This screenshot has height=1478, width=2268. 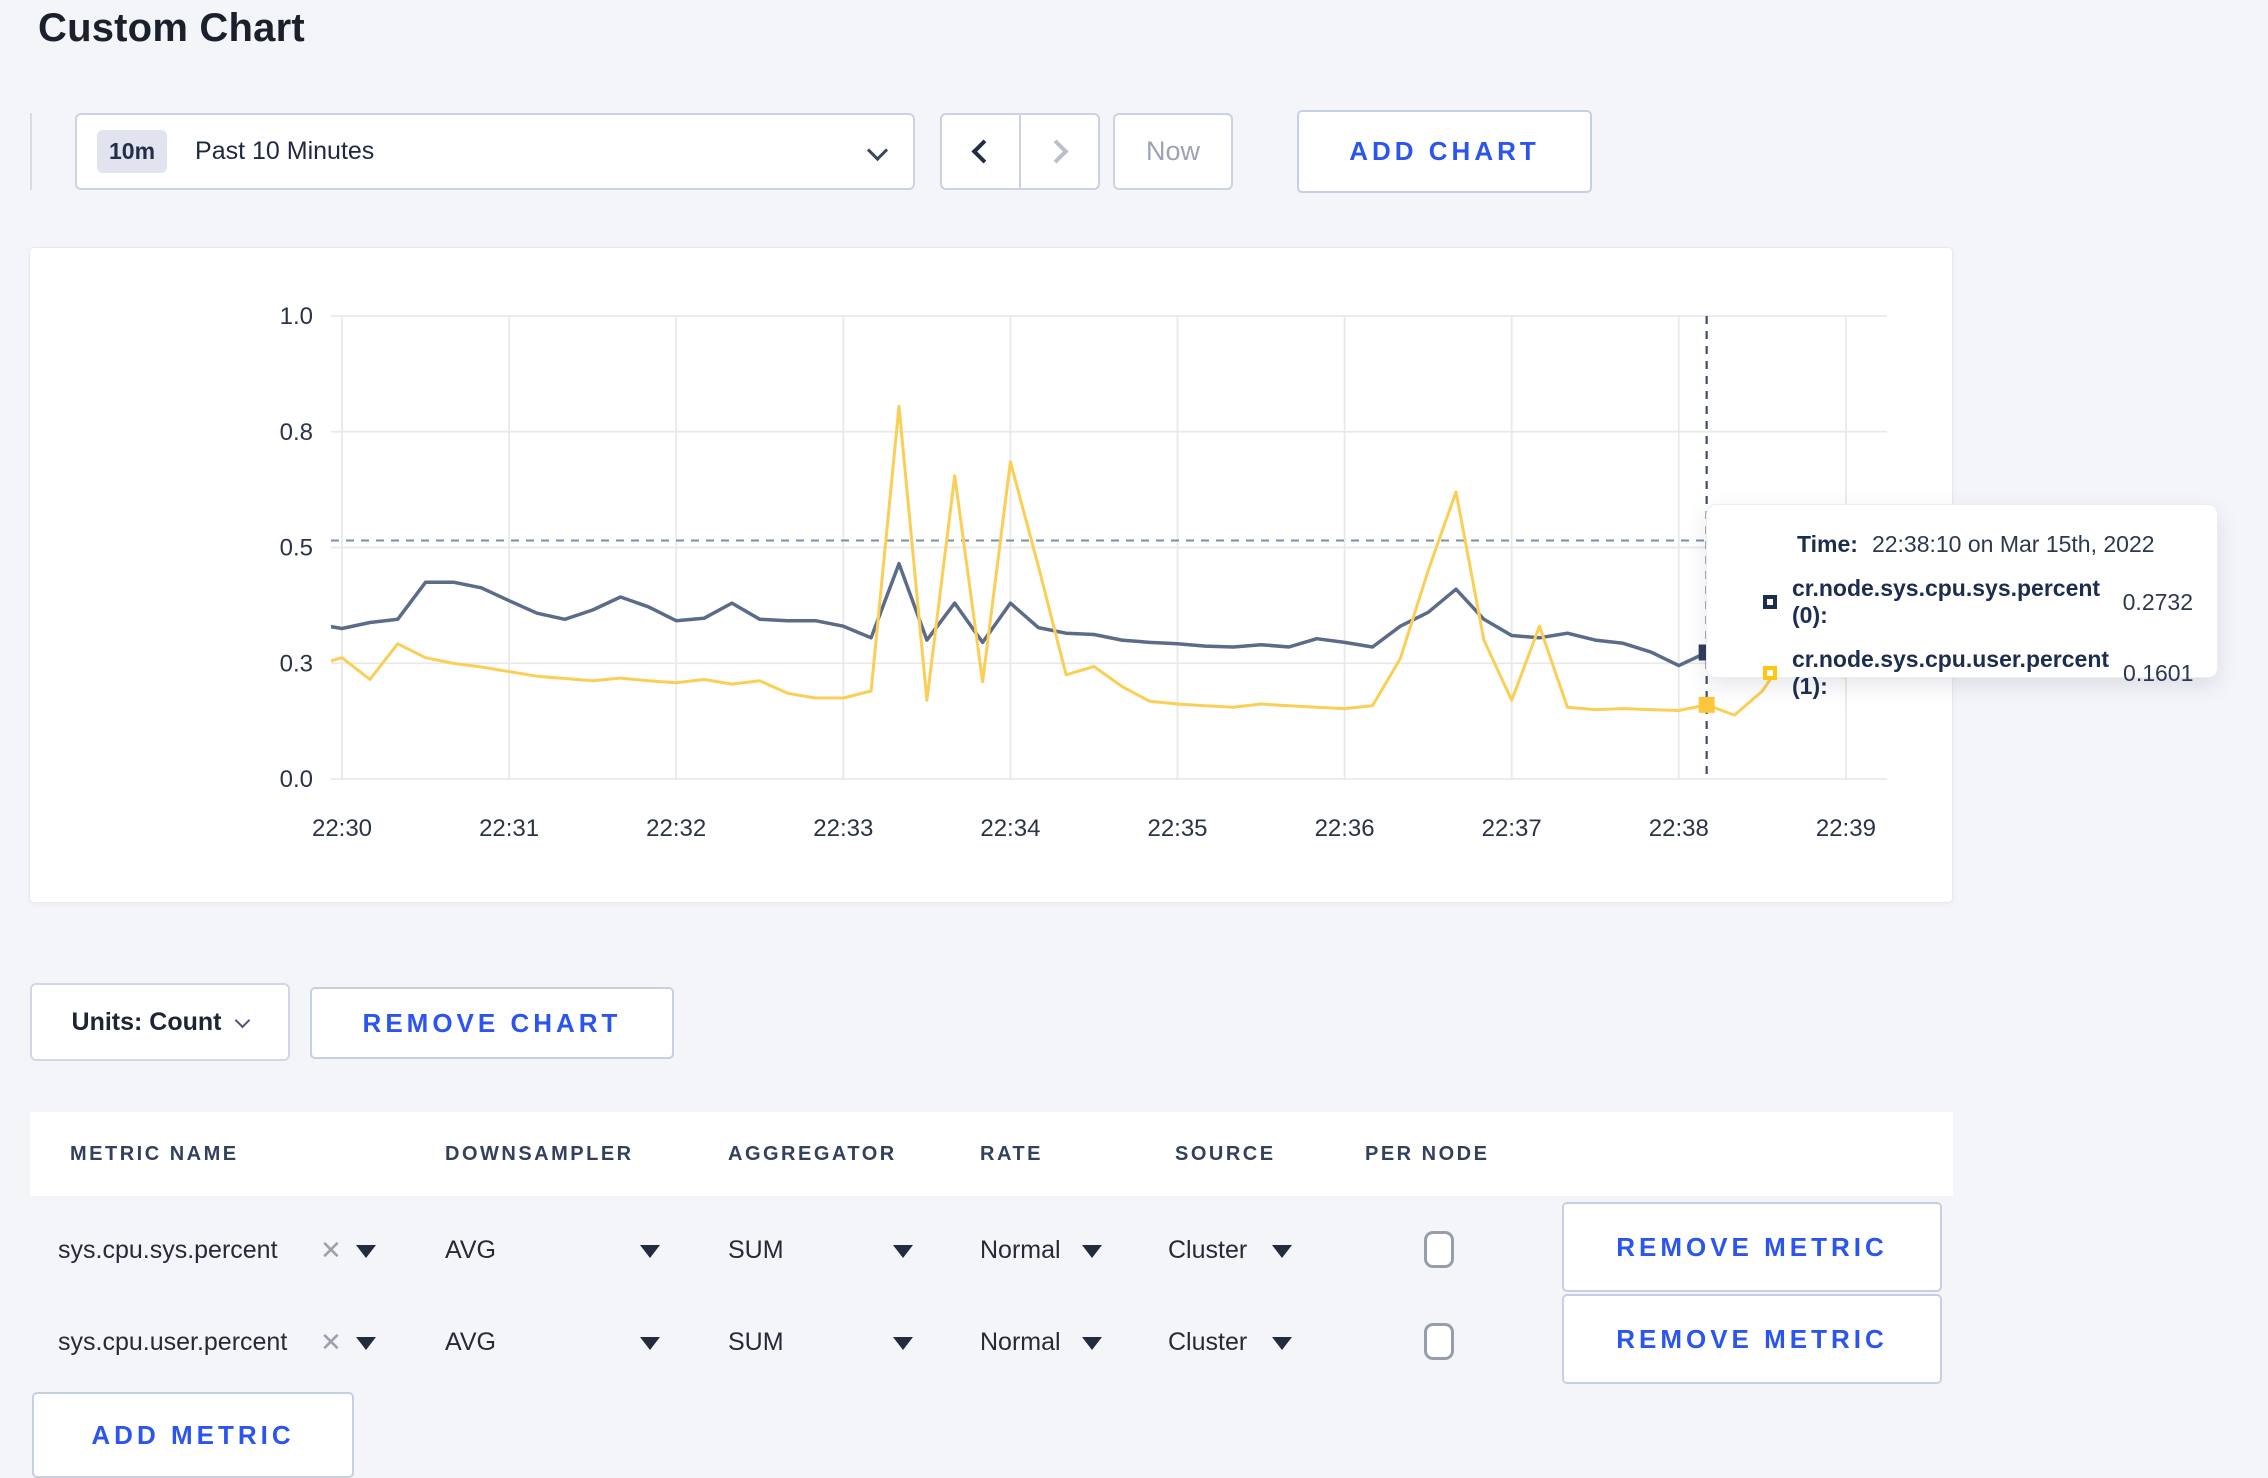 I want to click on x-axis-tick-label: 22:35, so click(x=1177, y=828).